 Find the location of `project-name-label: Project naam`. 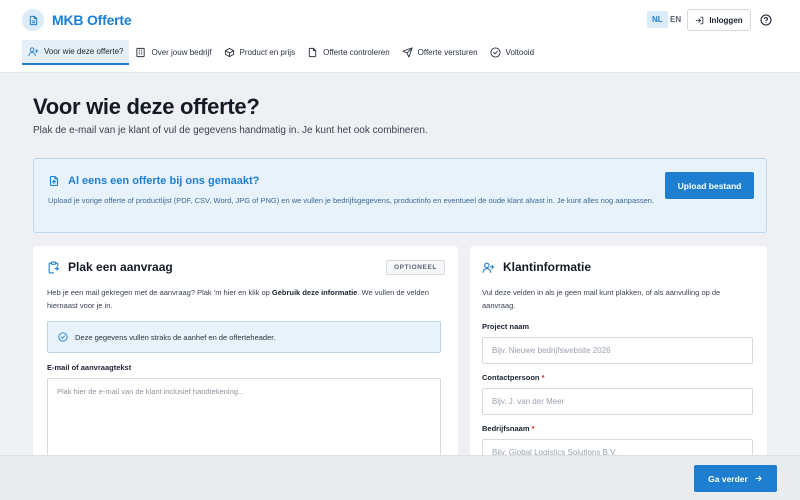

project-name-label: Project naam is located at coordinates (506, 326).